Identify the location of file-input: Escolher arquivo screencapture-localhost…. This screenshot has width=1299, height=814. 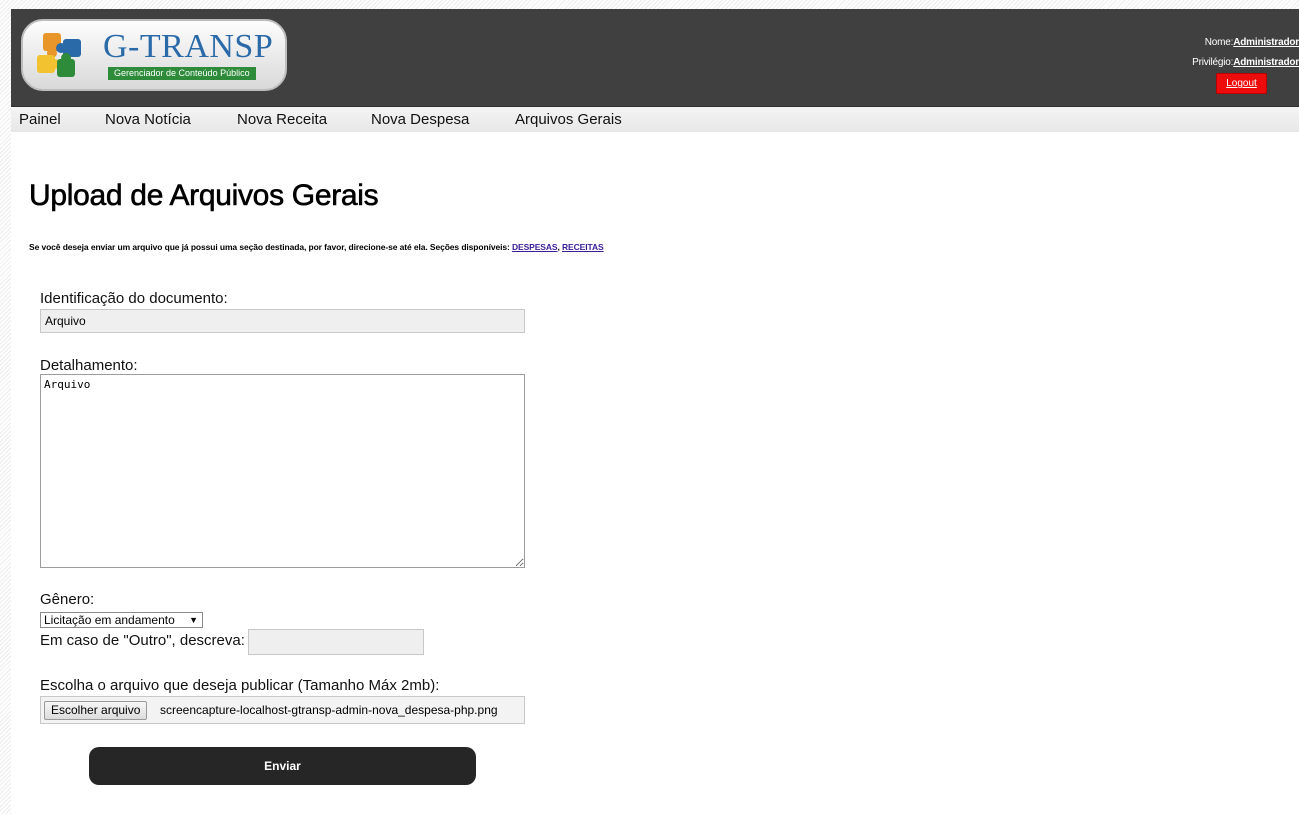
(282, 710).